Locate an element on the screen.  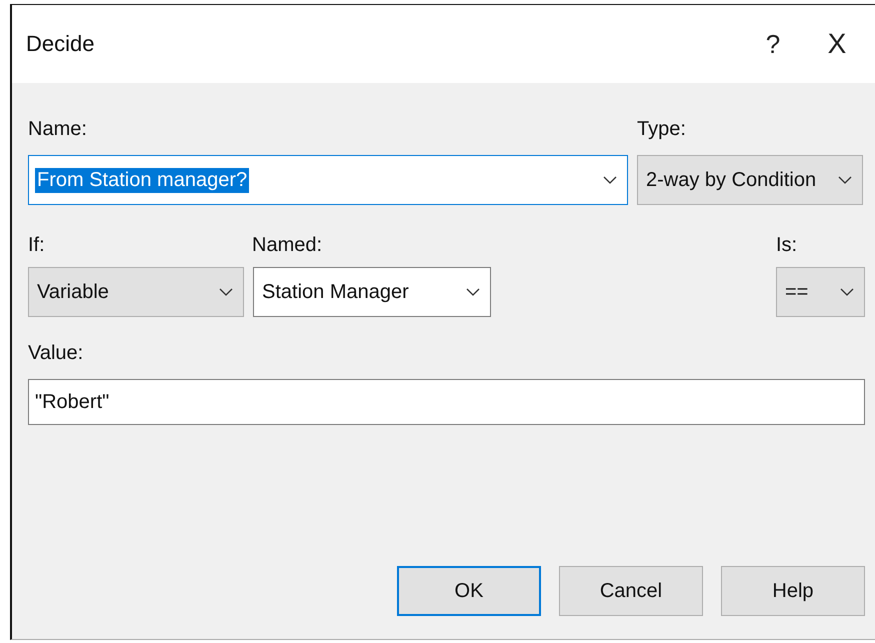
field-label: Value: is located at coordinates (56, 353).